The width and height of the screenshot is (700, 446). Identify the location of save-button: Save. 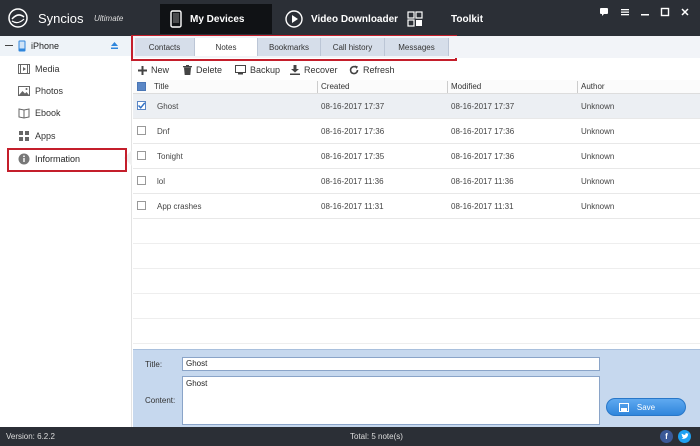
(646, 407).